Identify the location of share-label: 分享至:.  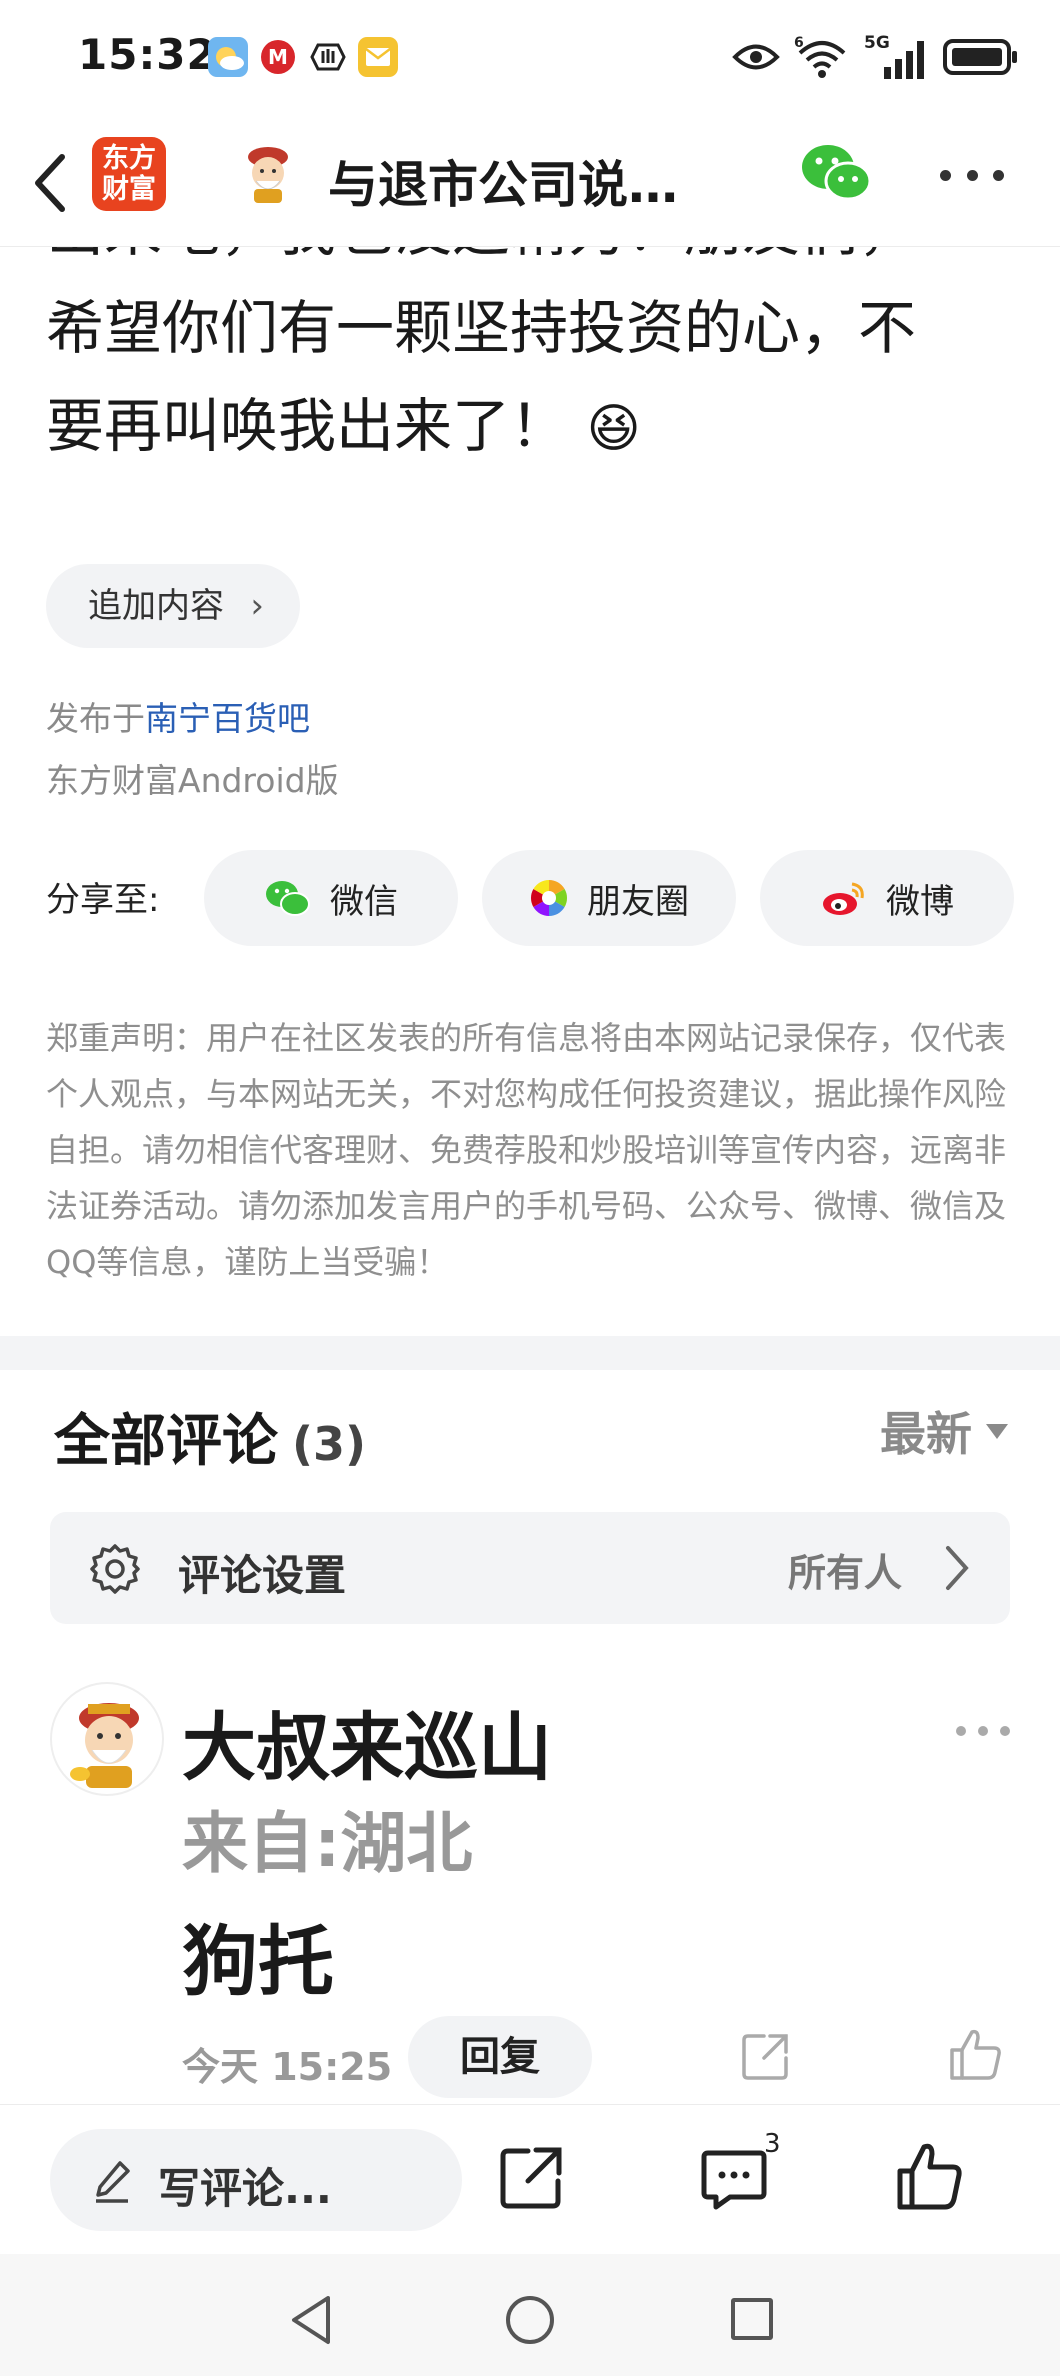
(103, 900).